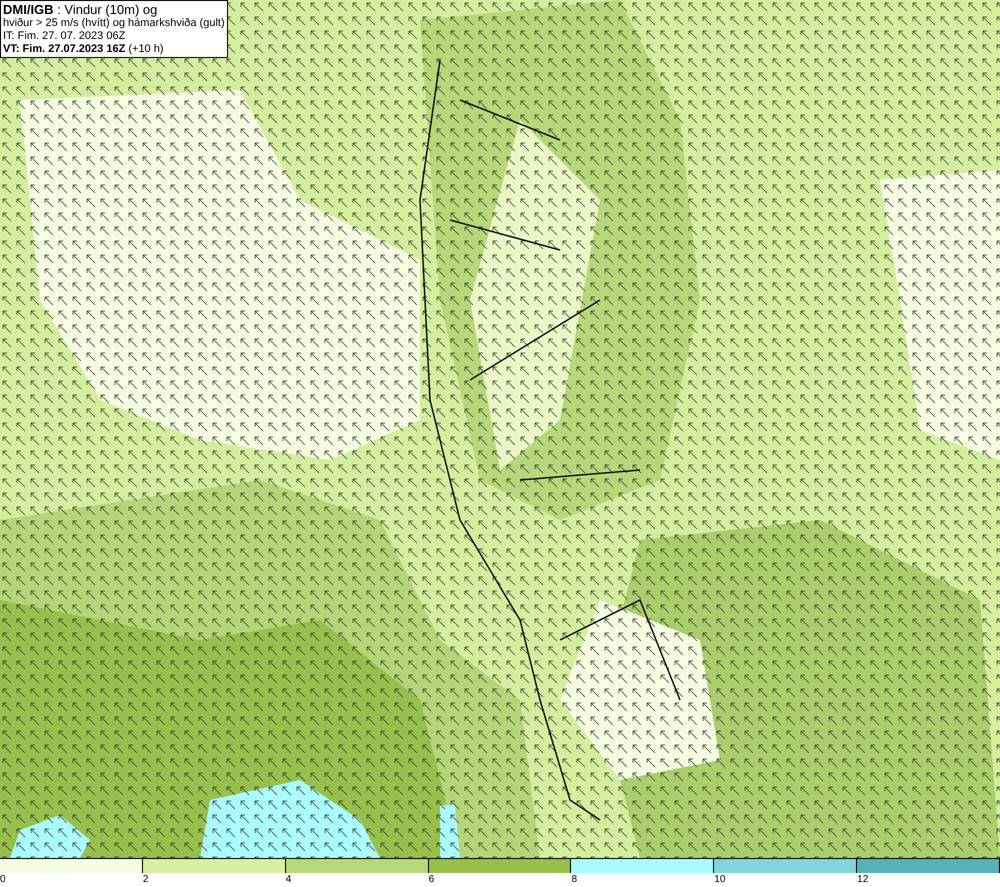  Describe the element at coordinates (3, 880) in the screenshot. I see `legend-label: 0` at that location.